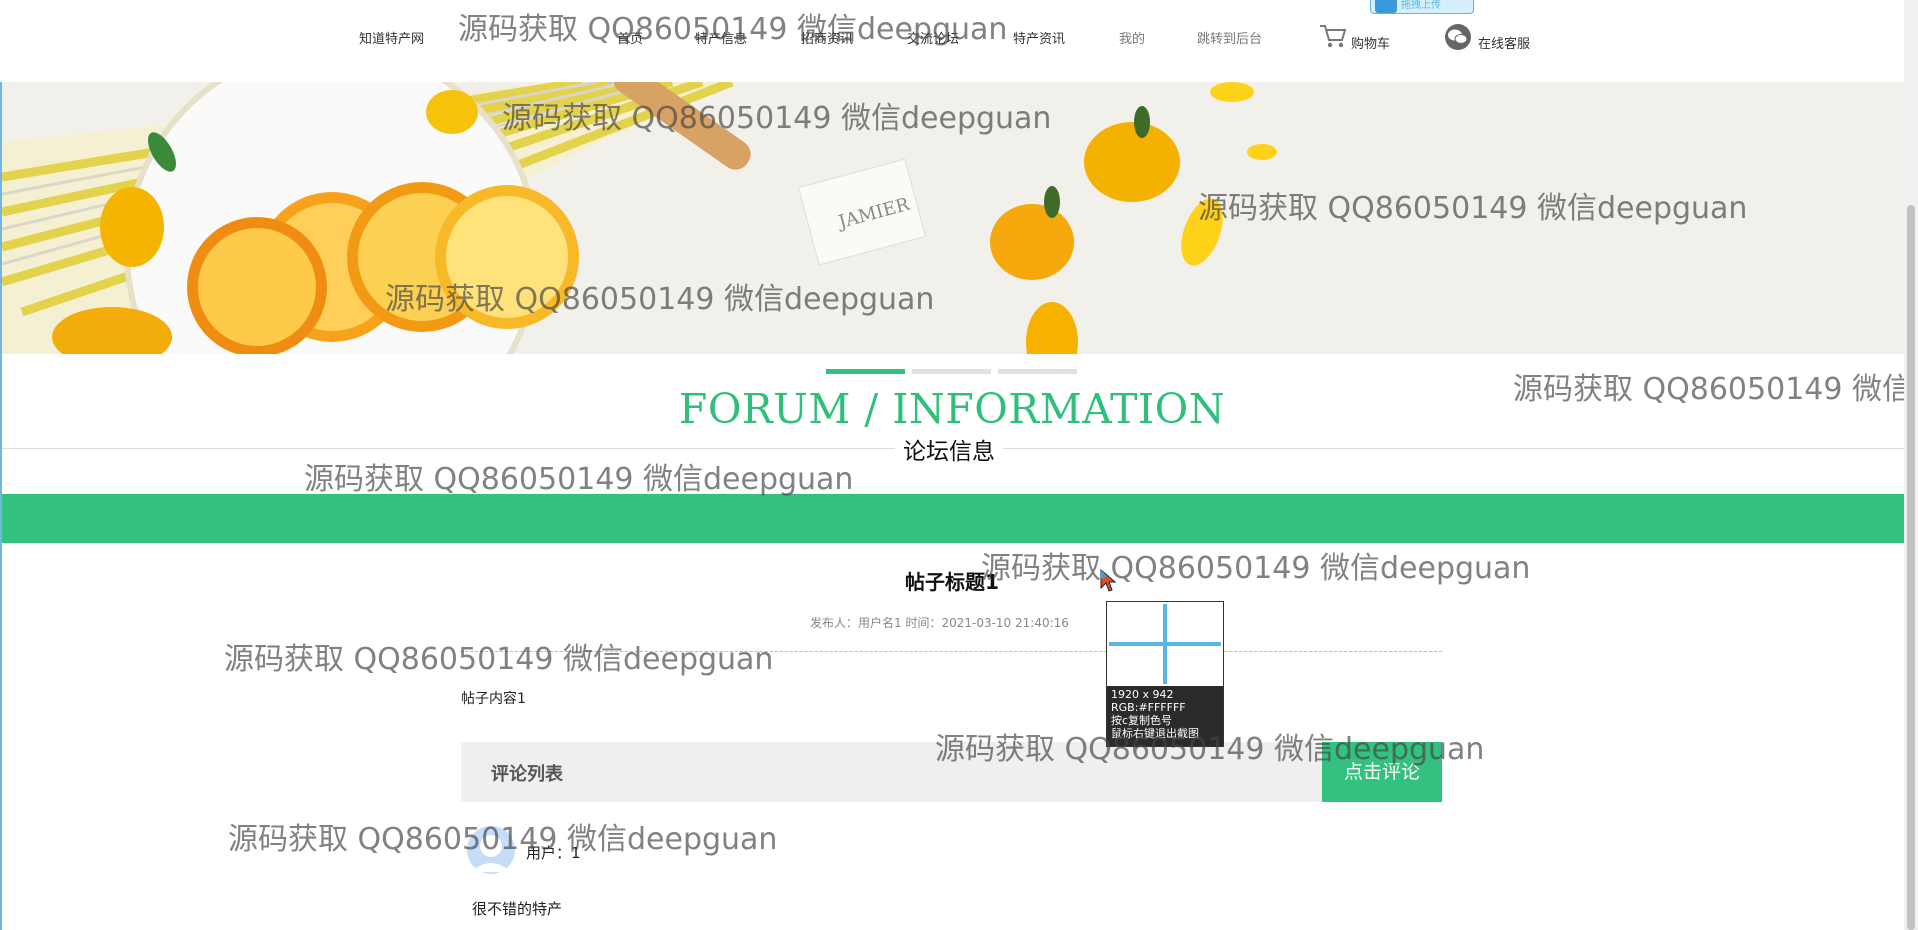 Image resolution: width=1918 pixels, height=930 pixels. I want to click on cart-icon, so click(1333, 38).